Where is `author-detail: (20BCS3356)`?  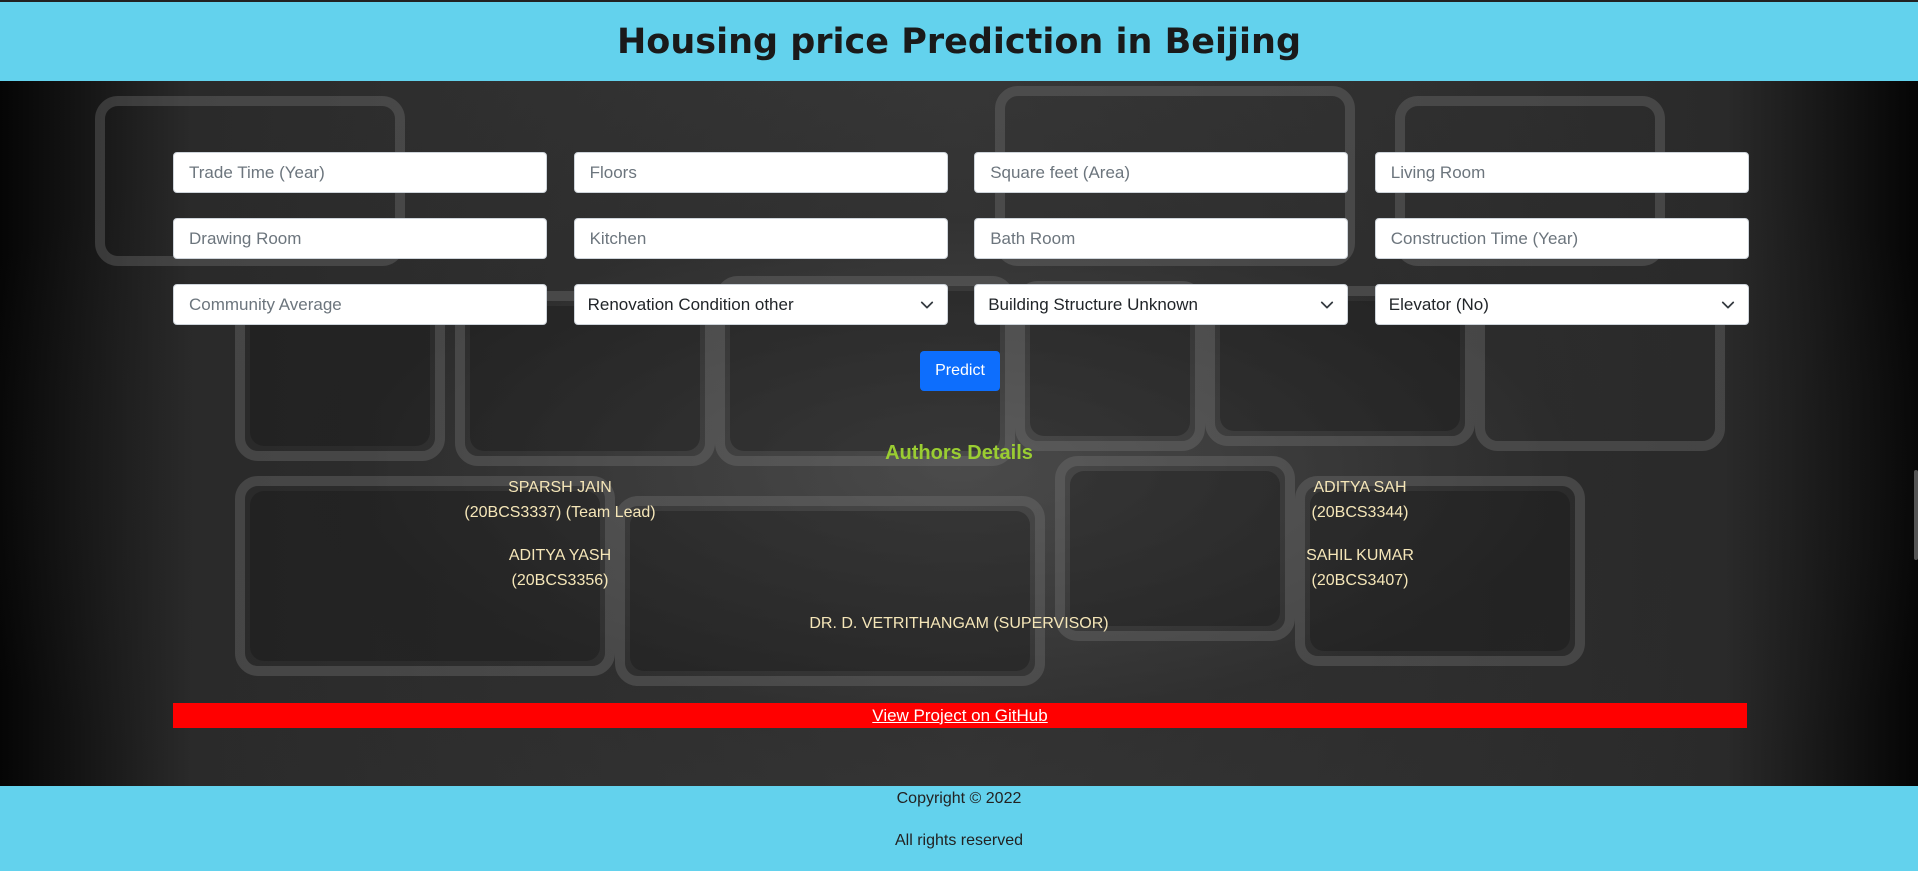
author-detail: (20BCS3356) is located at coordinates (560, 580).